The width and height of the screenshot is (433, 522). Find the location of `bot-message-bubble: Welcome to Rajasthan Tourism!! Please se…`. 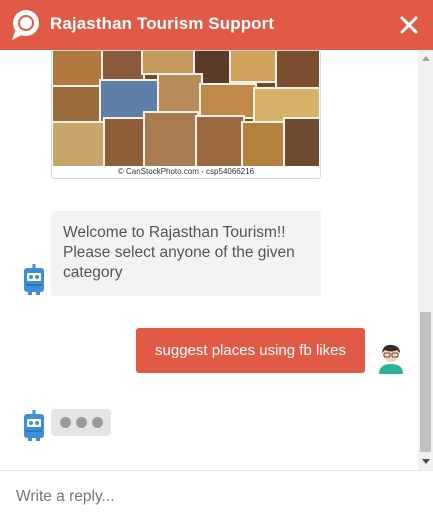

bot-message-bubble: Welcome to Rajasthan Tourism!! Please se… is located at coordinates (186, 253).